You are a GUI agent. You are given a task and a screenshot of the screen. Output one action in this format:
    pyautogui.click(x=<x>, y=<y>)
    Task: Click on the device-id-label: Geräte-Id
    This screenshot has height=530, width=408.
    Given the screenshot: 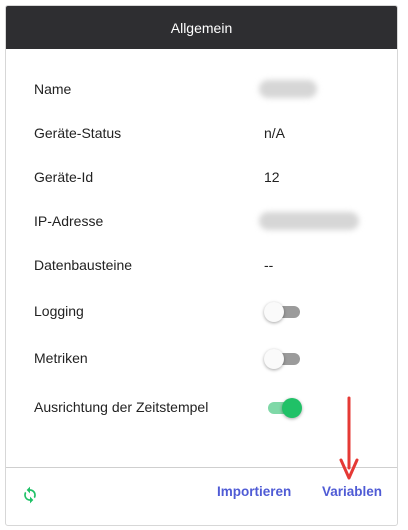 What is the action you would take?
    pyautogui.click(x=64, y=177)
    